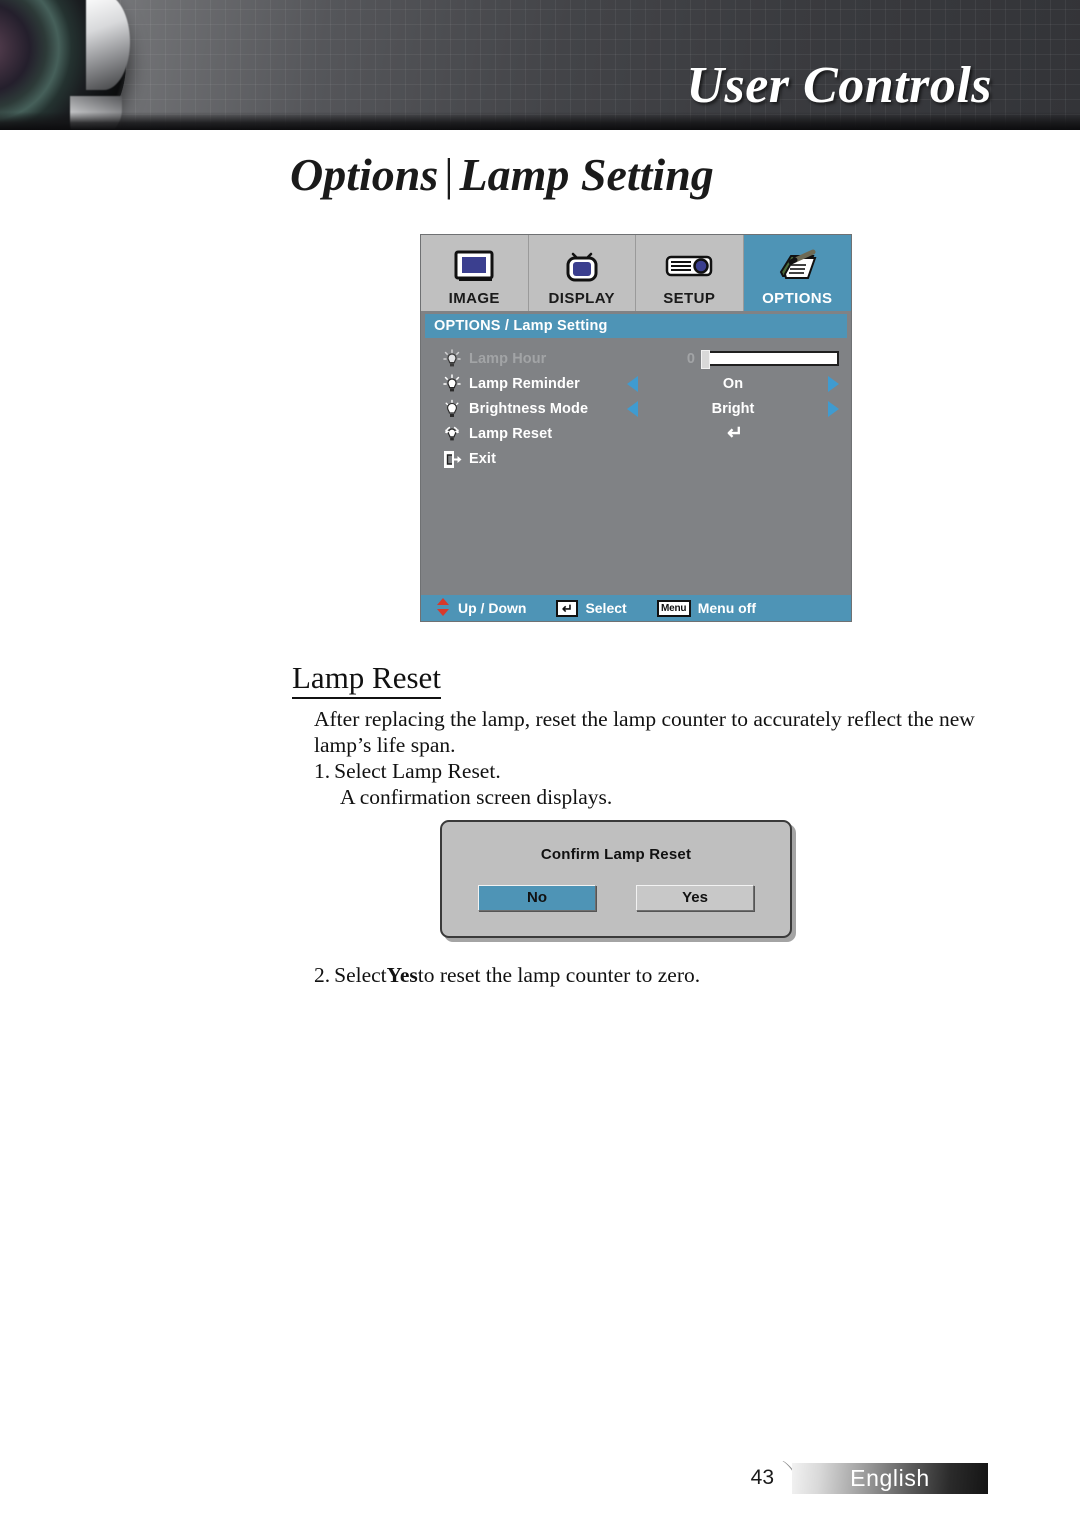  What do you see at coordinates (797, 298) in the screenshot?
I see `osd-tab-options-label: OPTIONS` at bounding box center [797, 298].